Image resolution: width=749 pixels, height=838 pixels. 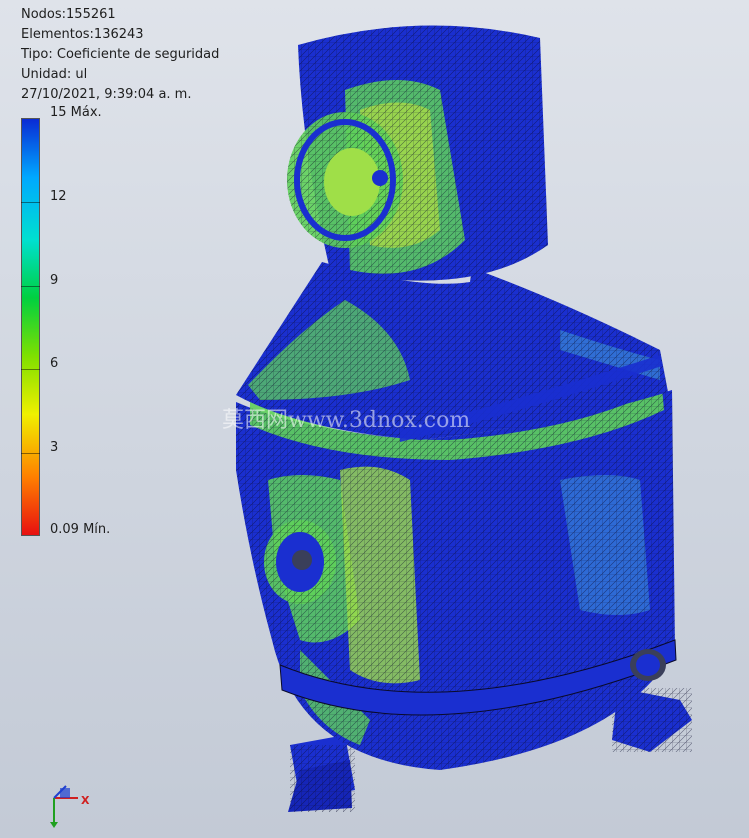 What do you see at coordinates (85, 800) in the screenshot?
I see `x-axis-label: X` at bounding box center [85, 800].